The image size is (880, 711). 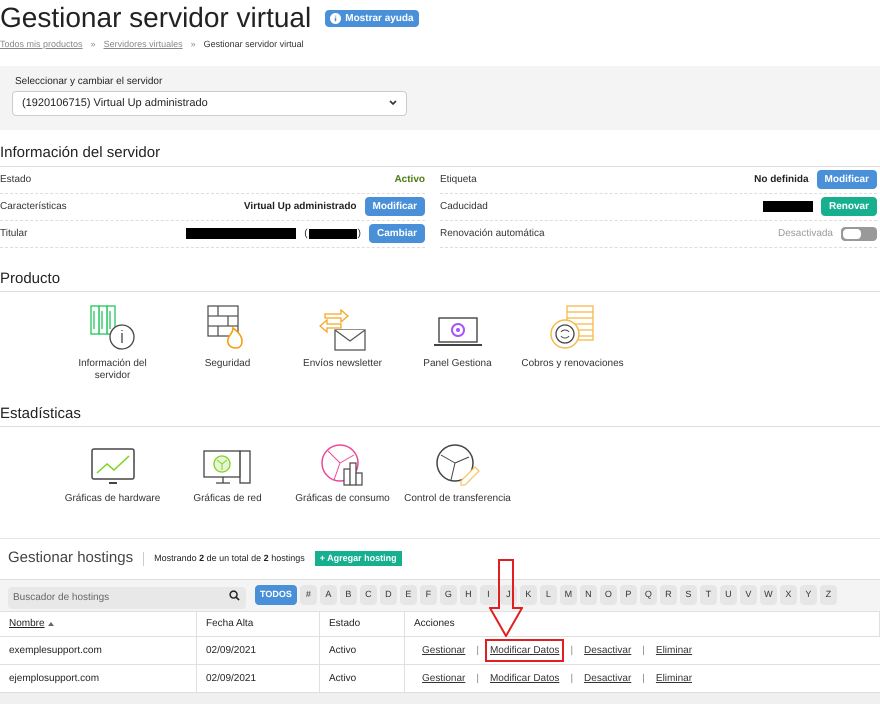 What do you see at coordinates (348, 595) in the screenshot?
I see `letter-filter: B` at bounding box center [348, 595].